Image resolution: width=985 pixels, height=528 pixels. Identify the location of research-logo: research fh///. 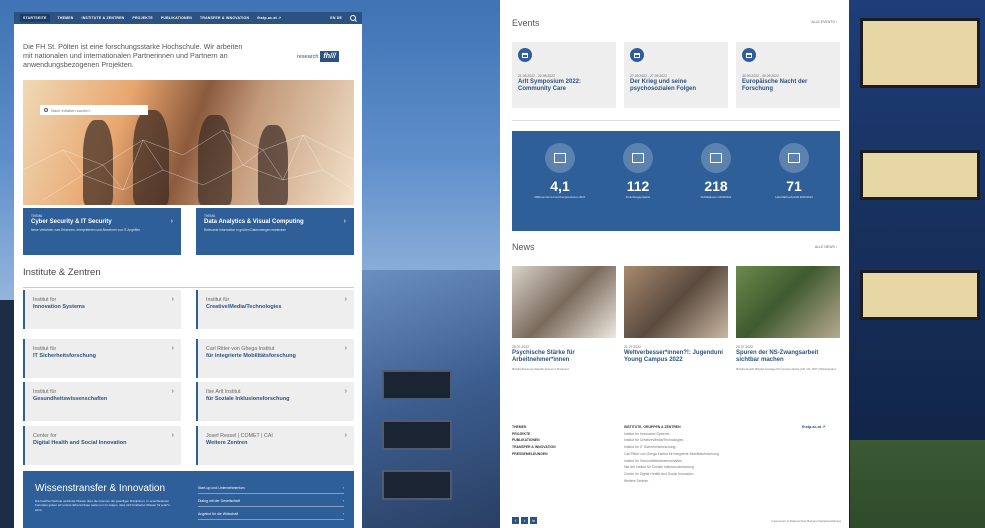
(318, 56).